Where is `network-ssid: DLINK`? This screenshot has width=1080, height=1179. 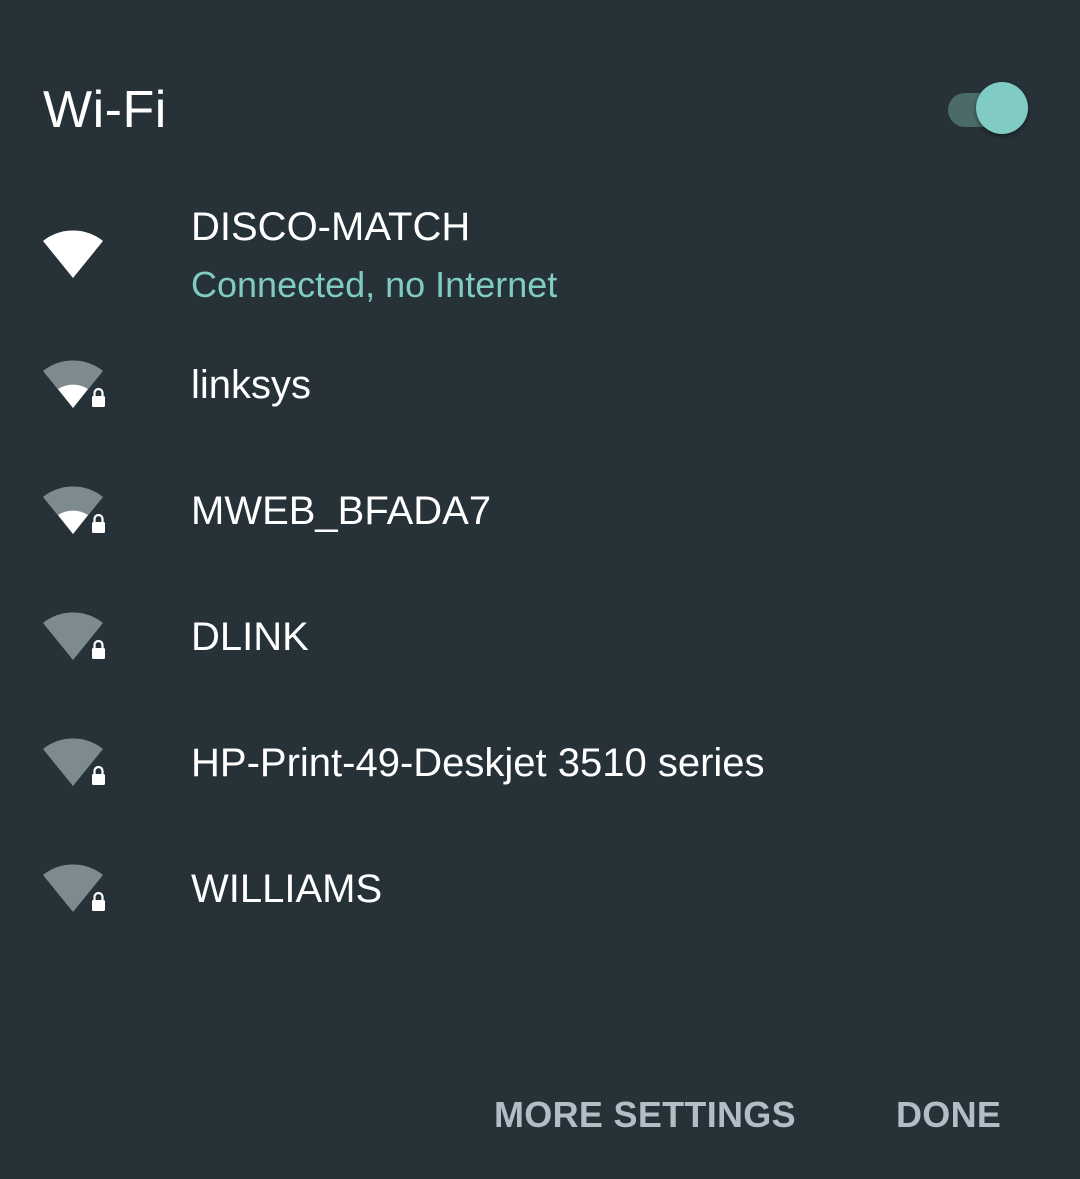 network-ssid: DLINK is located at coordinates (250, 637).